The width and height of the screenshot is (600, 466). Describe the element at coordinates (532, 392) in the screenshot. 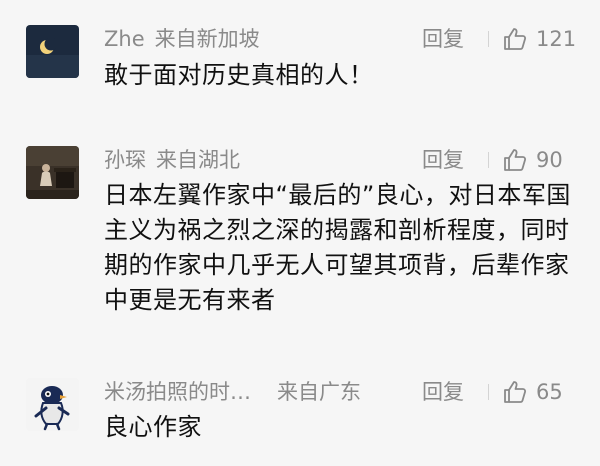

I see `like-button: 65` at that location.